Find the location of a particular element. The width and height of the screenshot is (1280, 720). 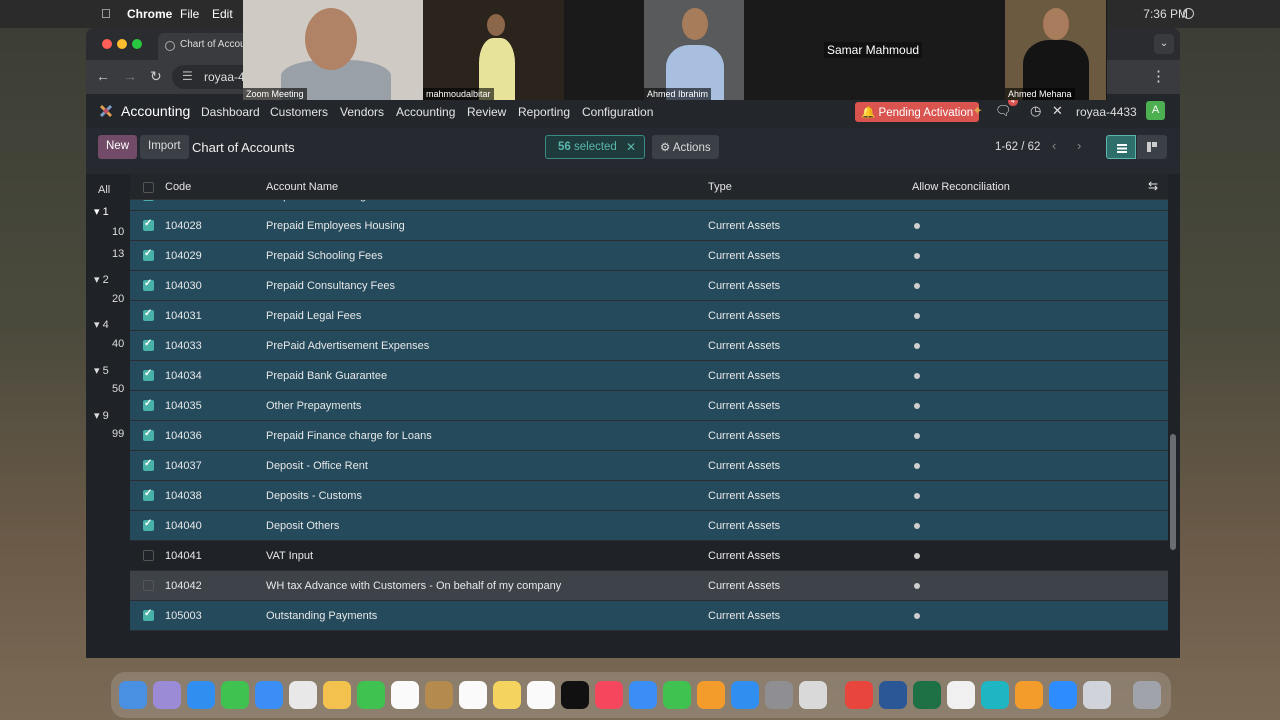

site-info-icon: ☰ is located at coordinates (187, 76).